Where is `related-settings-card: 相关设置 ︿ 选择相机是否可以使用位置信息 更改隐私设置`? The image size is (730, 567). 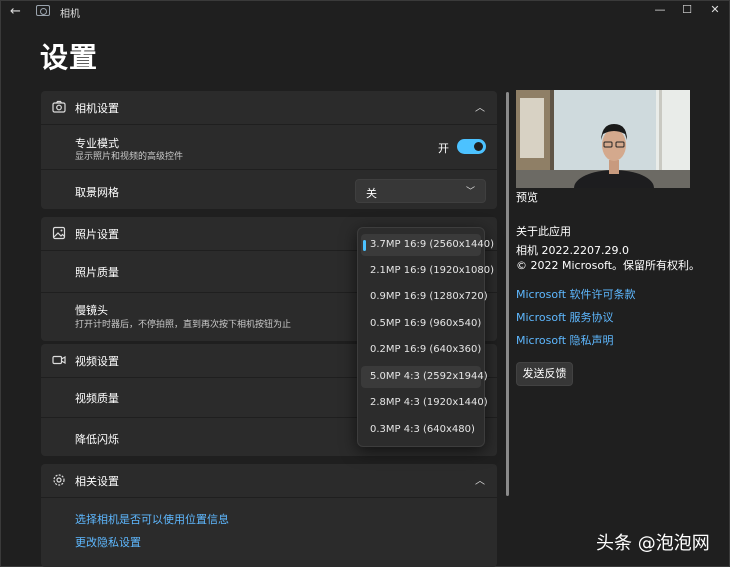
related-settings-card: 相关设置 ︿ 选择相机是否可以使用位置信息 更改隐私设置 is located at coordinates (269, 515).